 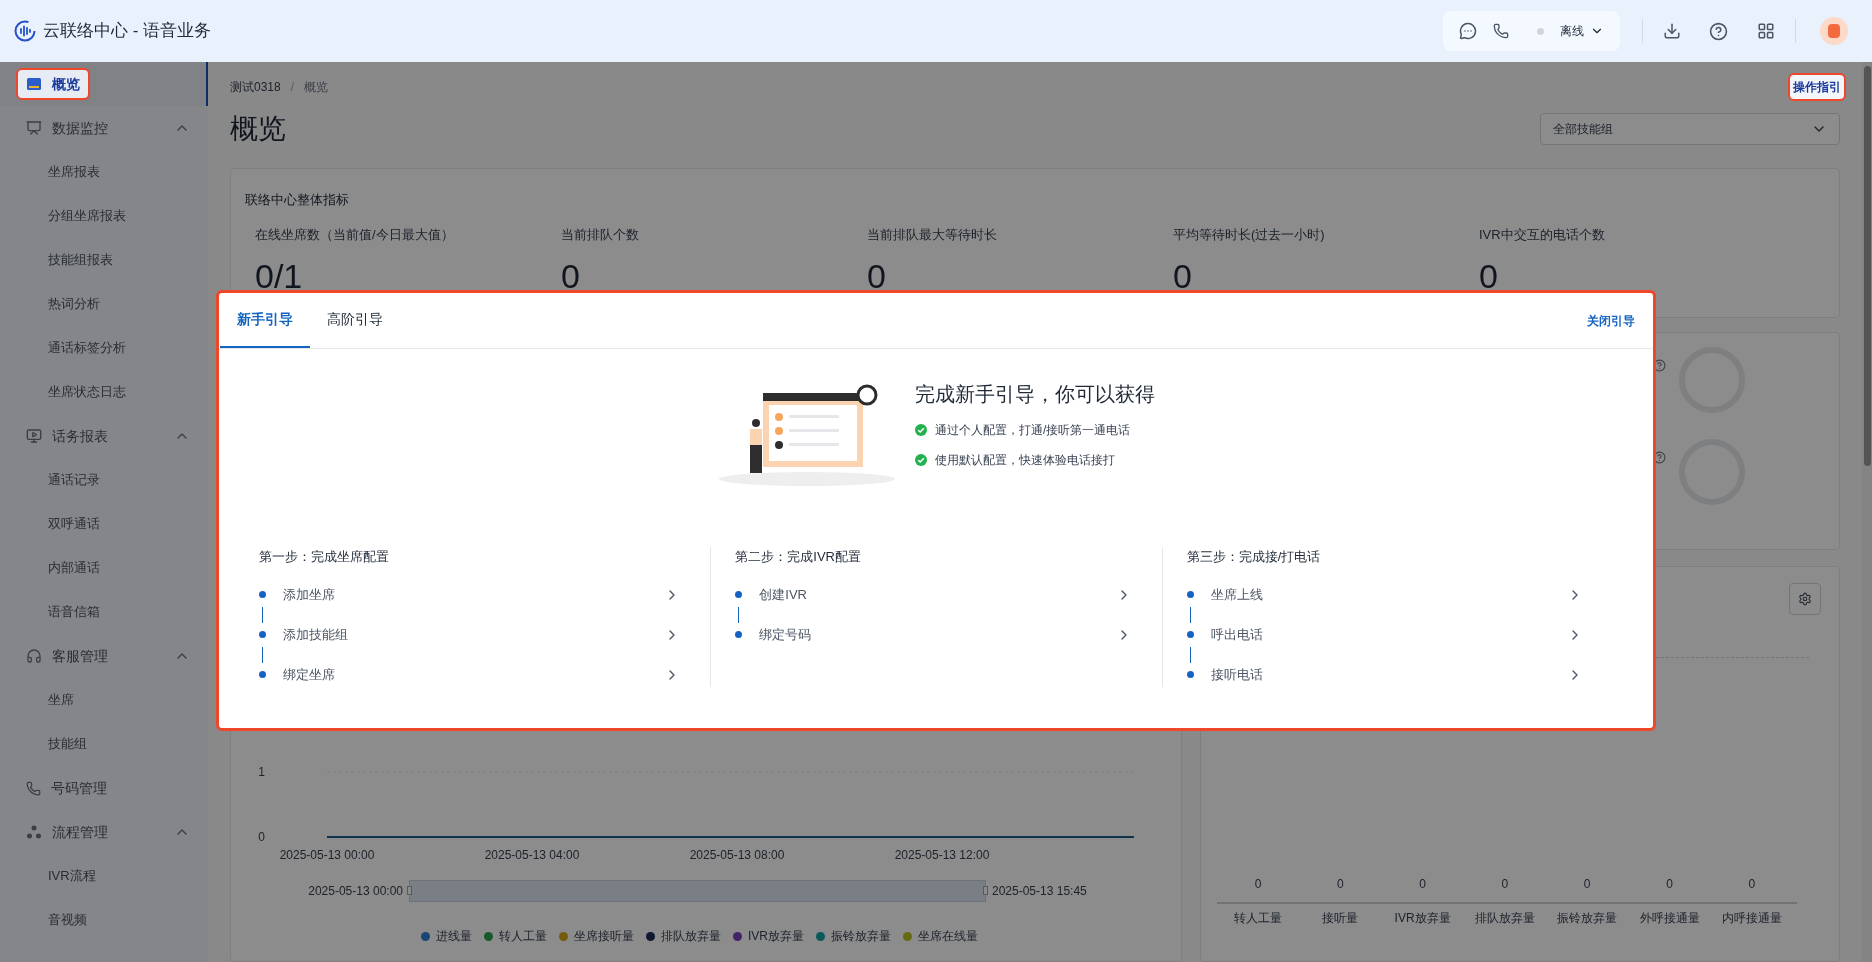 What do you see at coordinates (316, 87) in the screenshot?
I see `breadcrumb-current: 概览` at bounding box center [316, 87].